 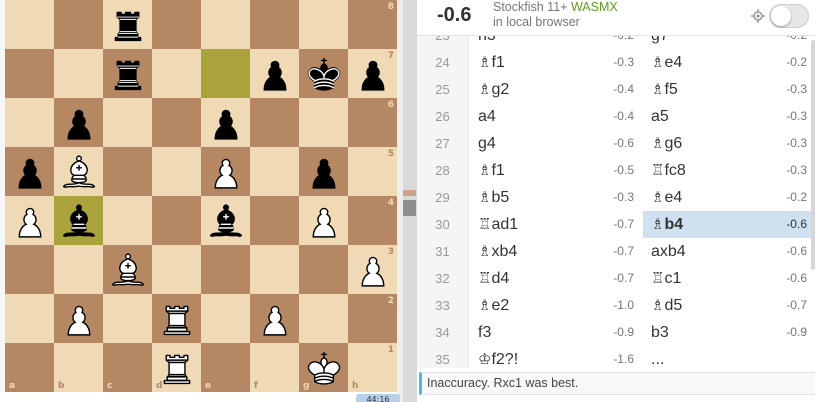 What do you see at coordinates (323, 24) in the screenshot?
I see `square-g8` at bounding box center [323, 24].